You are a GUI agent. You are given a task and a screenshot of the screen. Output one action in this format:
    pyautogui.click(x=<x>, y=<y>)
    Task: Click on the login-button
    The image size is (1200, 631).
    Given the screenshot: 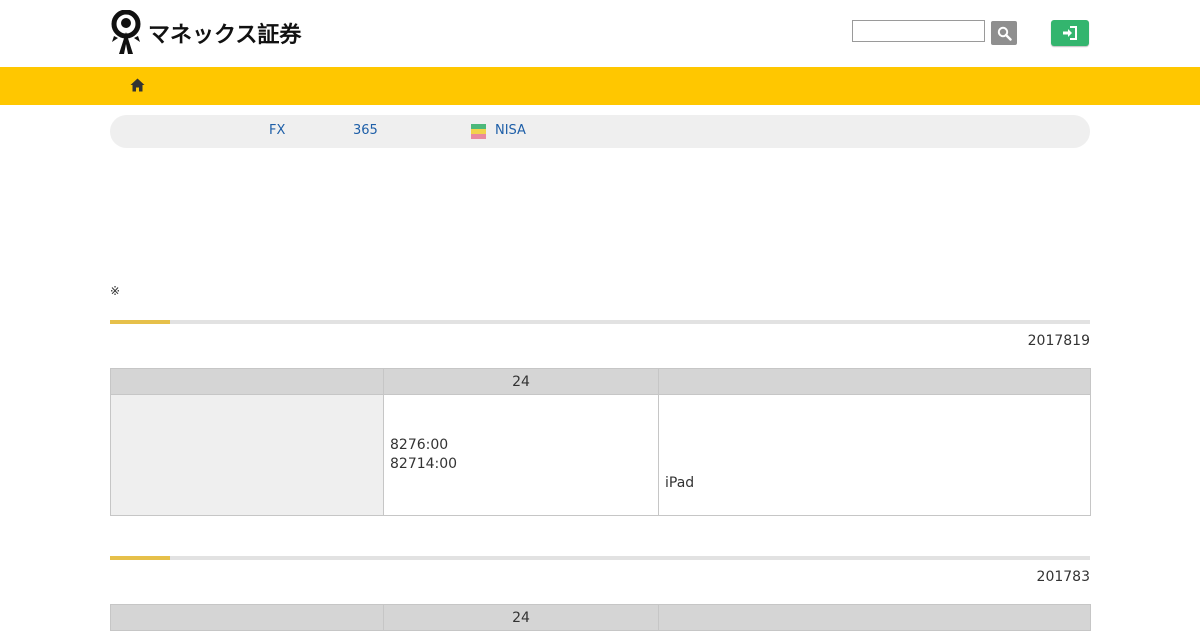 What is the action you would take?
    pyautogui.click(x=1070, y=33)
    